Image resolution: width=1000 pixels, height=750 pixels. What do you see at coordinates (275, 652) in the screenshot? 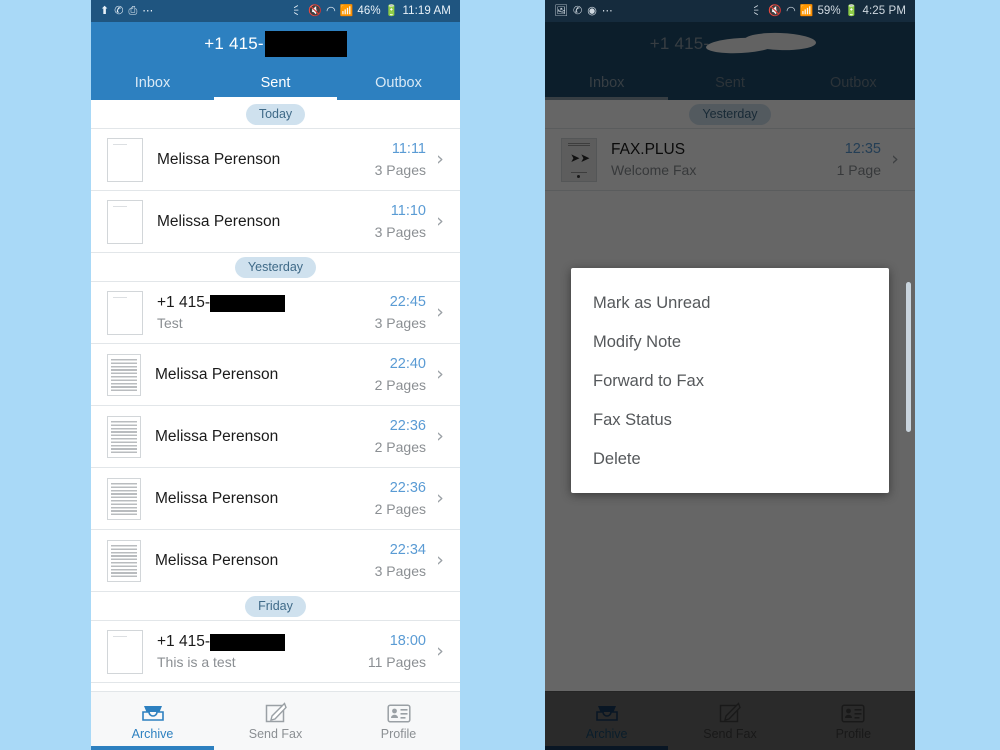
I see `table-row: +1 415- This is a test 18:00 11 Pages ›` at bounding box center [275, 652].